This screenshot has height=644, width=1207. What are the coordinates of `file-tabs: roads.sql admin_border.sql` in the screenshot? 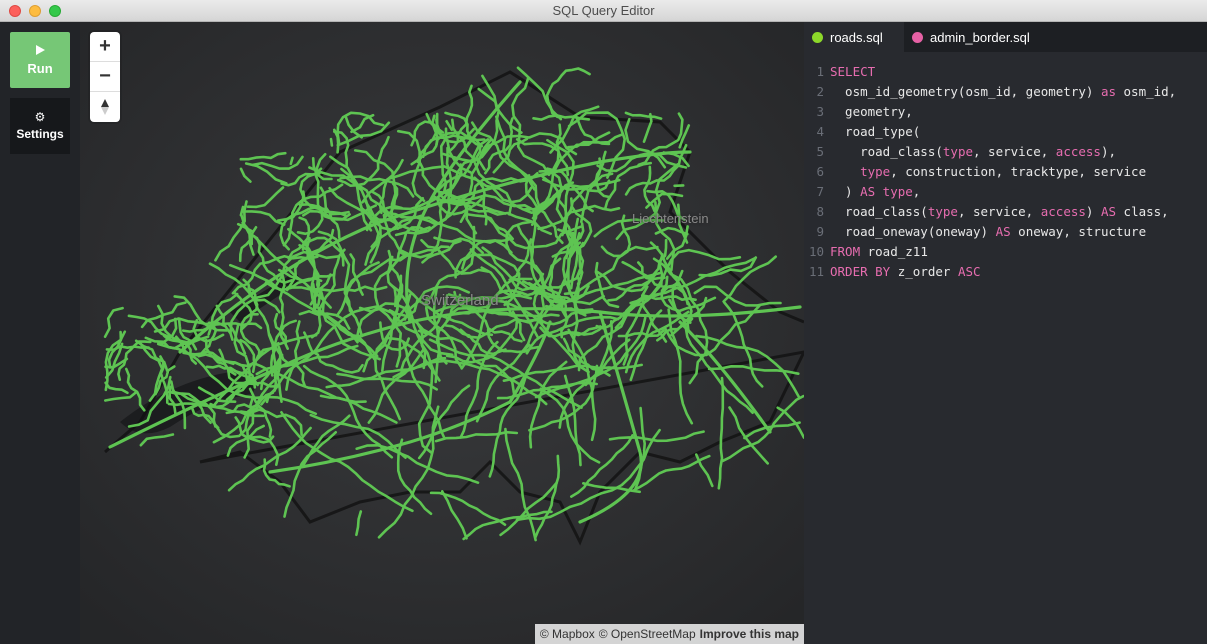 It's located at (1005, 37).